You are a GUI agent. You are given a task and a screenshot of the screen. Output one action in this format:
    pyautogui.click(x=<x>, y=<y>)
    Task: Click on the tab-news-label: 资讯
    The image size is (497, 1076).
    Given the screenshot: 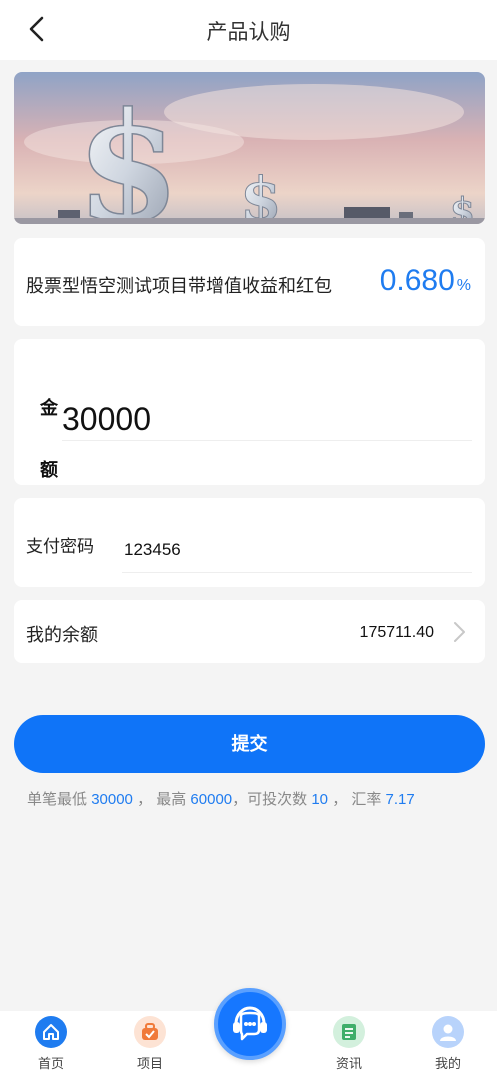 What is the action you would take?
    pyautogui.click(x=348, y=1063)
    